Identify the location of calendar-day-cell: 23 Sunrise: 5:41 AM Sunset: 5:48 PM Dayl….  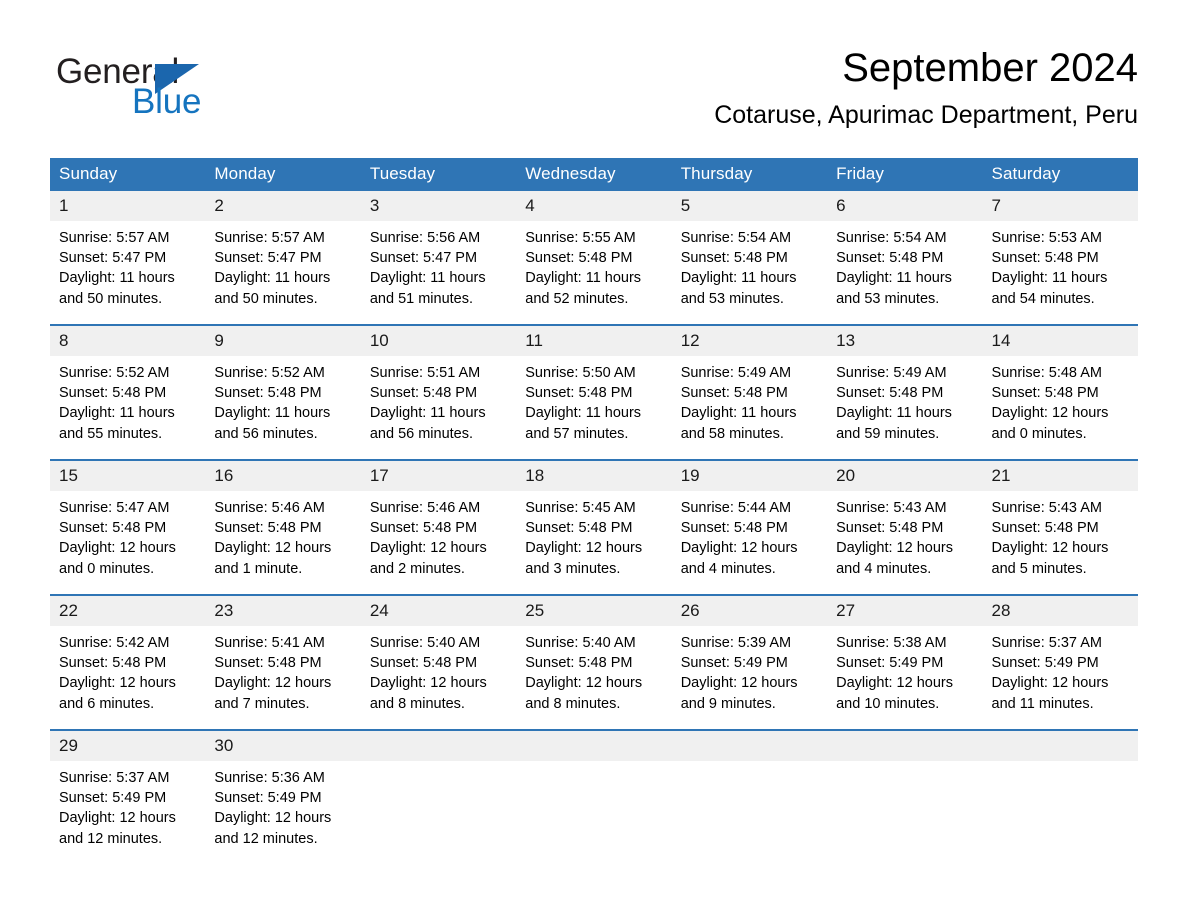
(283, 662).